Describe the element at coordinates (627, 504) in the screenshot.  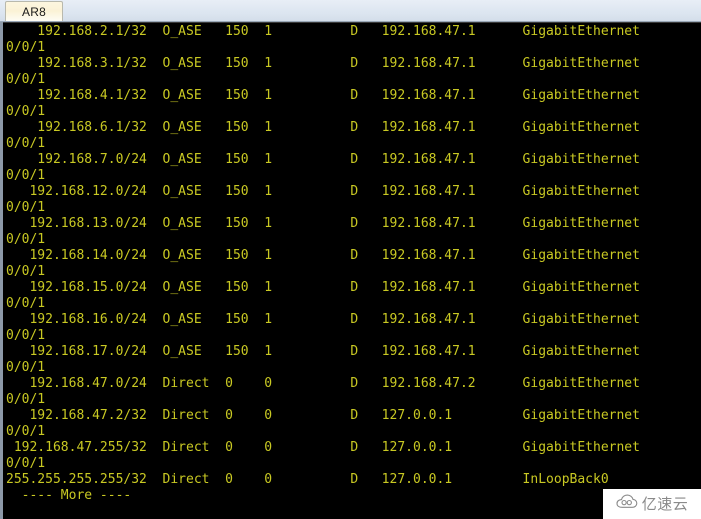
I see `cloud-icon` at that location.